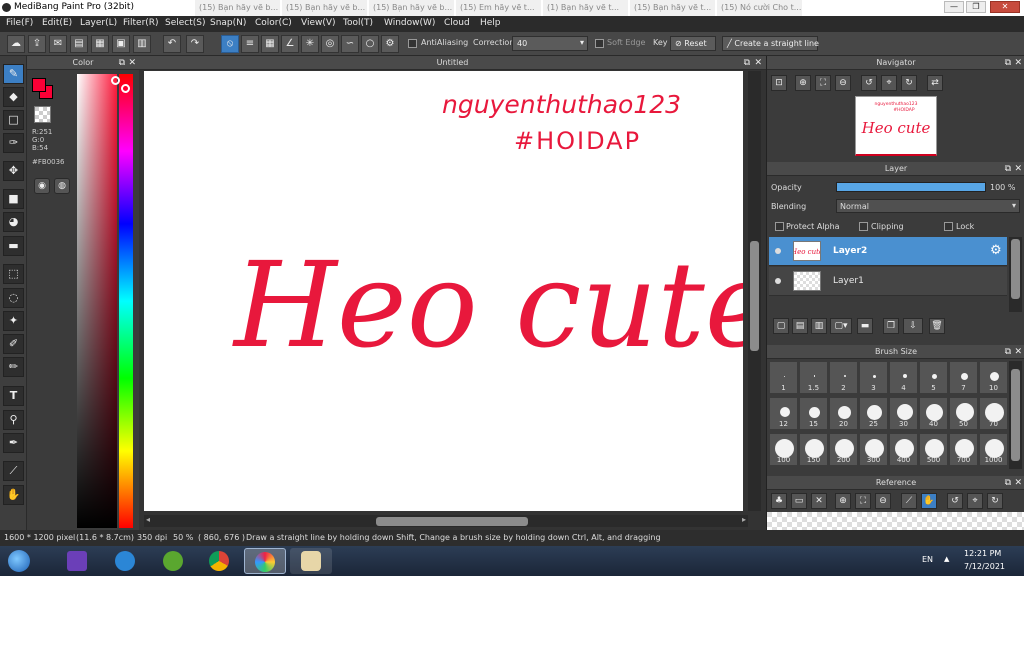  Describe the element at coordinates (896, 126) in the screenshot. I see `navigator-preview: nguyenthuthao123 #HOIDAP Heo cute` at that location.